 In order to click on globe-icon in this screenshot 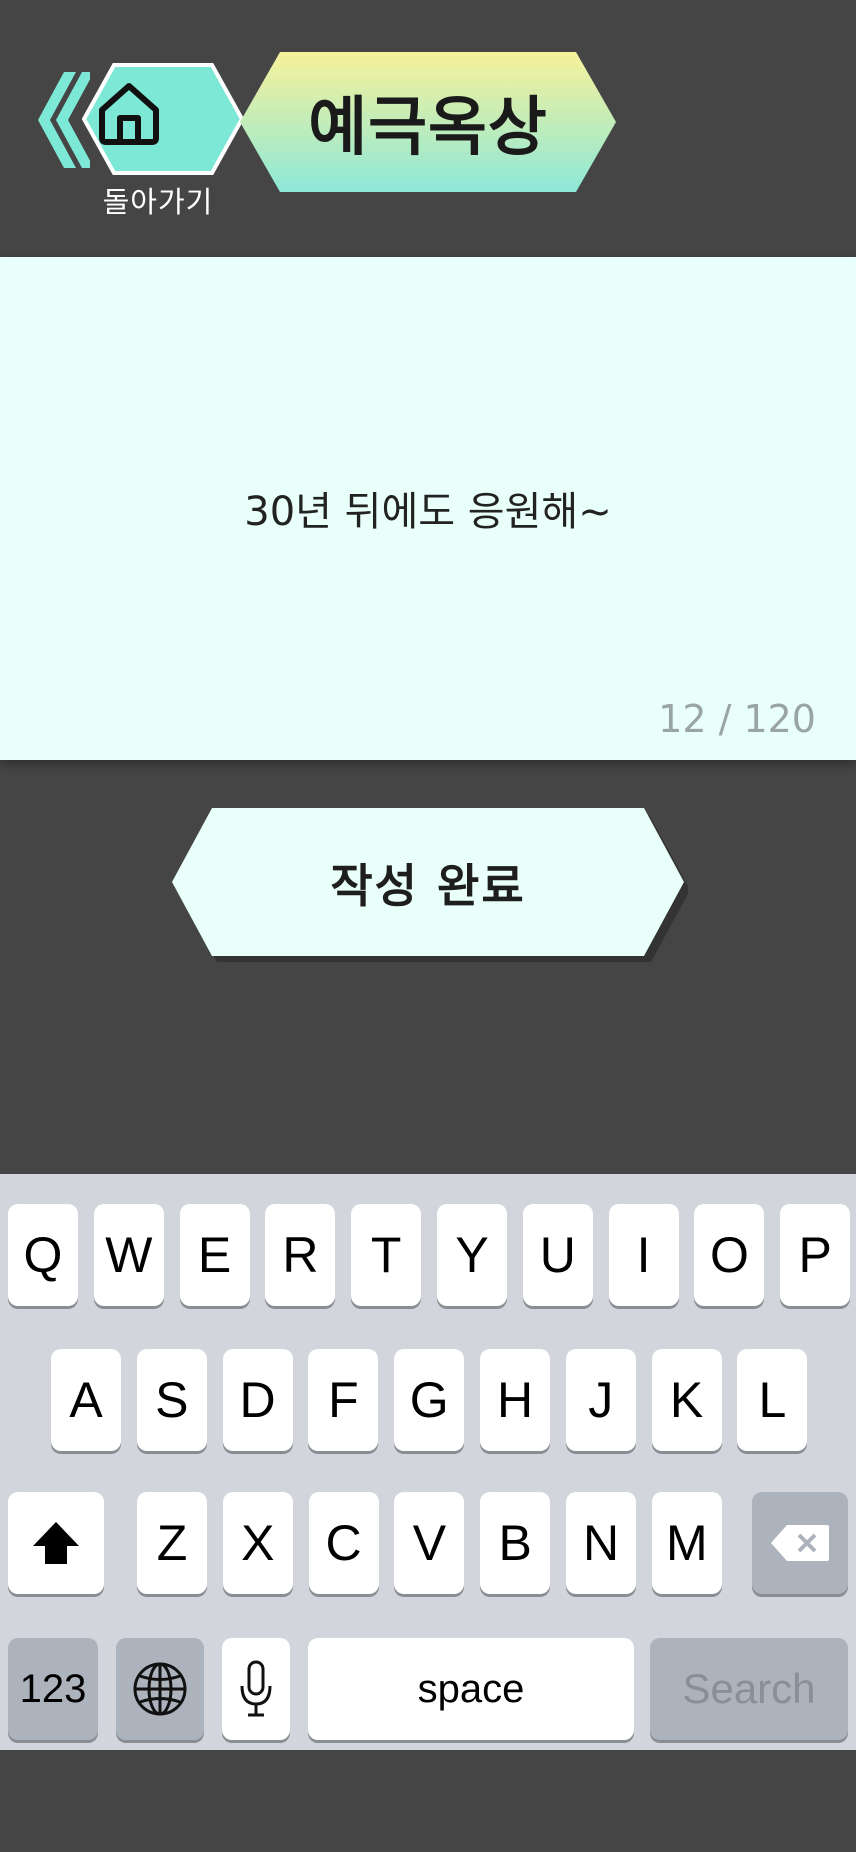, I will do `click(160, 1689)`.